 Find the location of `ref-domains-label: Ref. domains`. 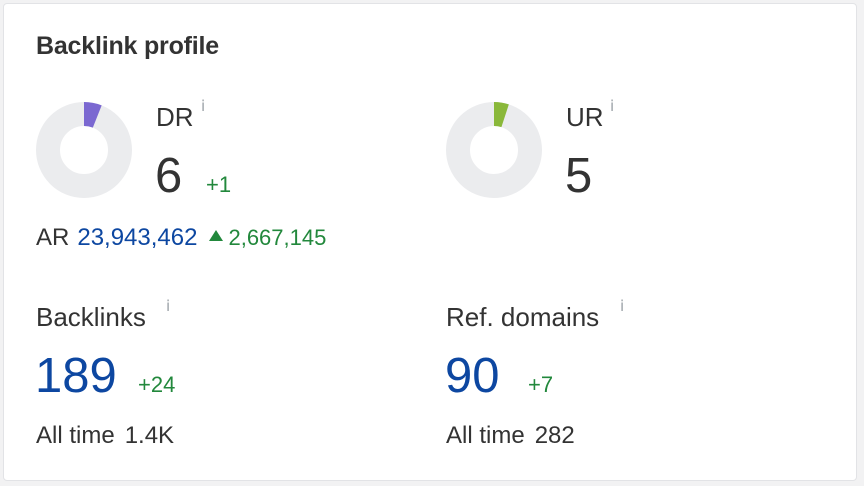

ref-domains-label: Ref. domains is located at coordinates (523, 317).